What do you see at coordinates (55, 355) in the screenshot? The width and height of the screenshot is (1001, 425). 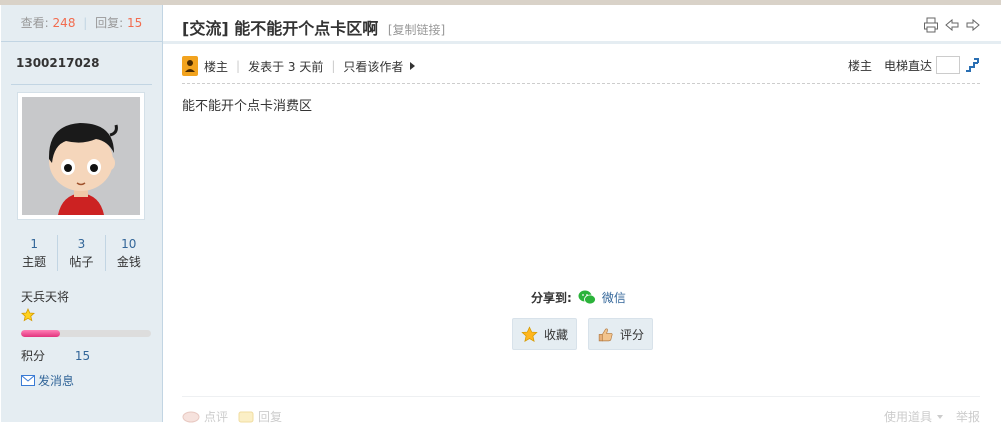 I see `points-row: 积分 15` at bounding box center [55, 355].